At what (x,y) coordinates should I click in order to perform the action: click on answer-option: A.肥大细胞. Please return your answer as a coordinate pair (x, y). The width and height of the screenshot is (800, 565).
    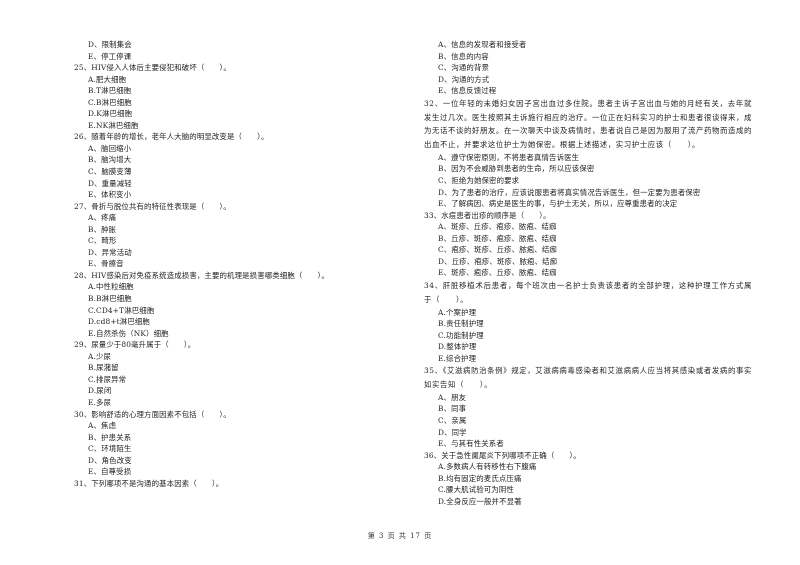
    Looking at the image, I should click on (107, 79).